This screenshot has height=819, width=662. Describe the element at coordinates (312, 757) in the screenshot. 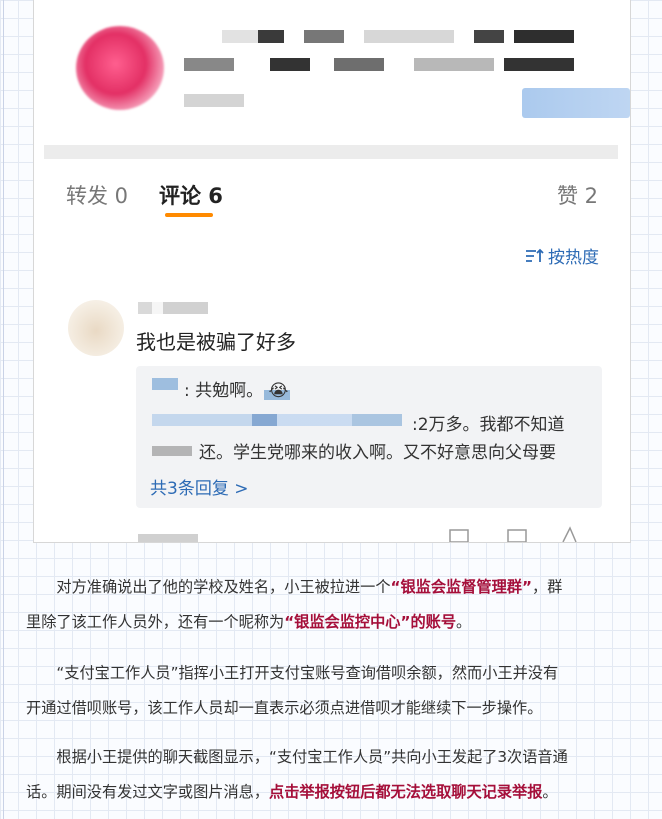

I see `body-text: 根据小王提供的聊天截图显示，“支付宝工作人员”共向小王发起了3次语音通` at that location.